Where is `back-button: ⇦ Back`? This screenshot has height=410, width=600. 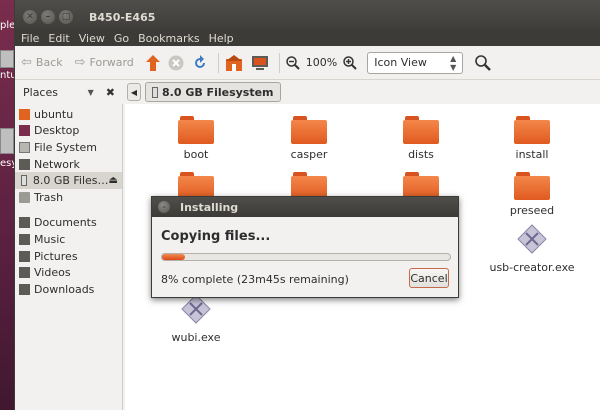
back-button: ⇦ Back is located at coordinates (42, 62).